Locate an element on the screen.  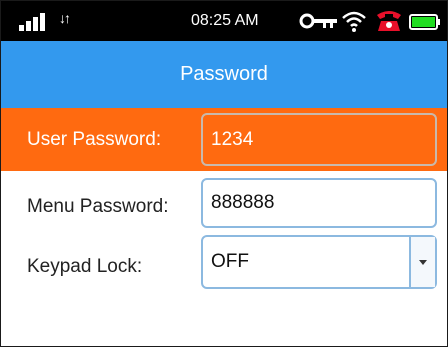
chevron-down-icon is located at coordinates (423, 262).